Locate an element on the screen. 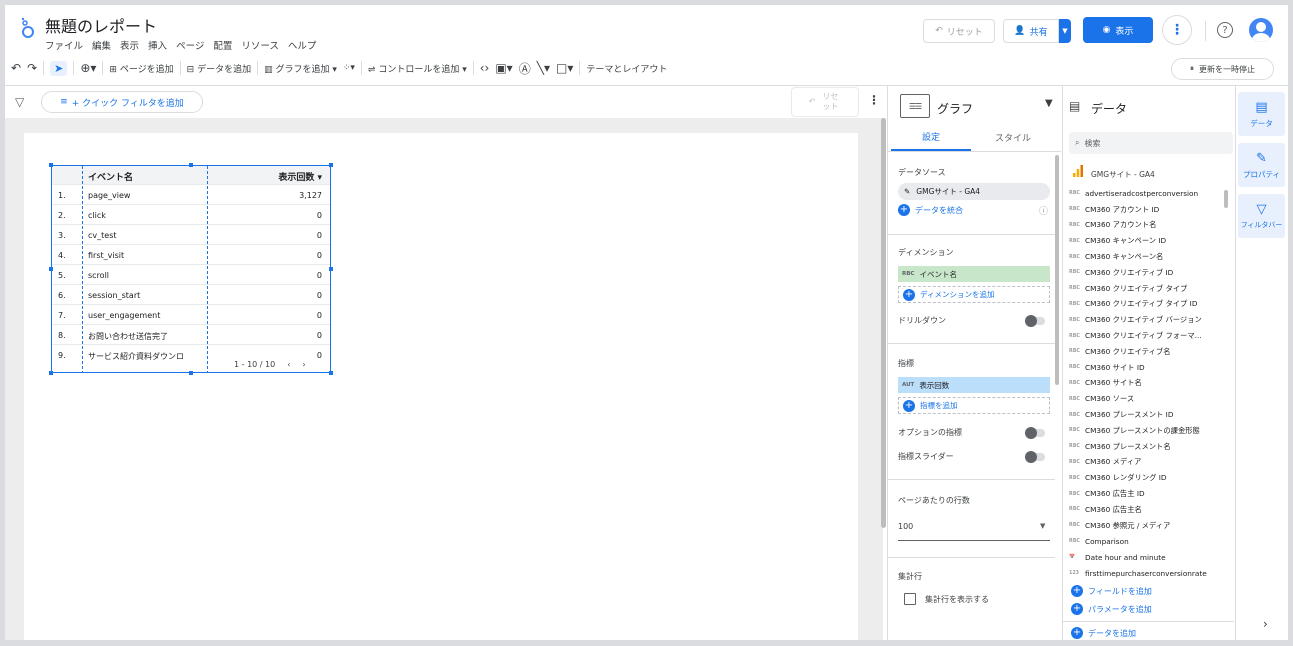 This screenshot has width=1293, height=646. rows-per-page-select: 100 is located at coordinates (905, 526).